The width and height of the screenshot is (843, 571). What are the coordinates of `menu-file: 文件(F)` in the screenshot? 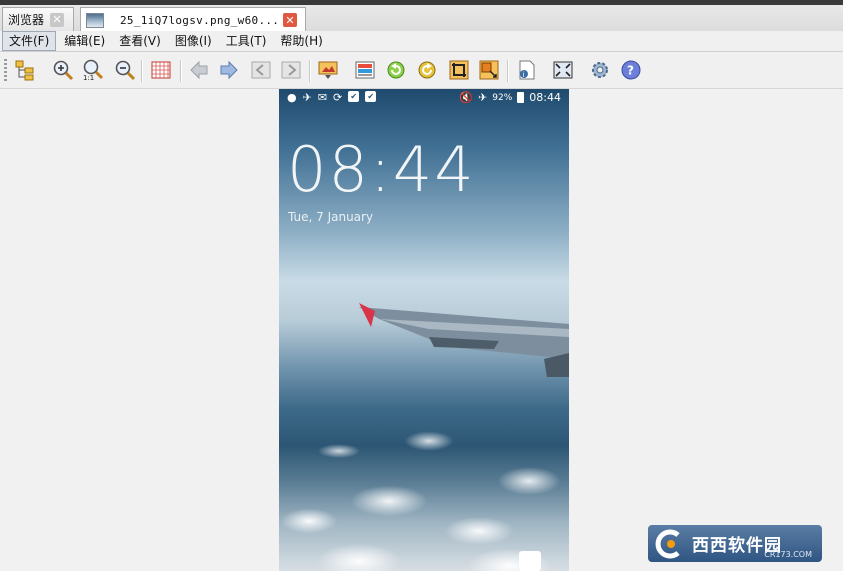 It's located at (29, 41).